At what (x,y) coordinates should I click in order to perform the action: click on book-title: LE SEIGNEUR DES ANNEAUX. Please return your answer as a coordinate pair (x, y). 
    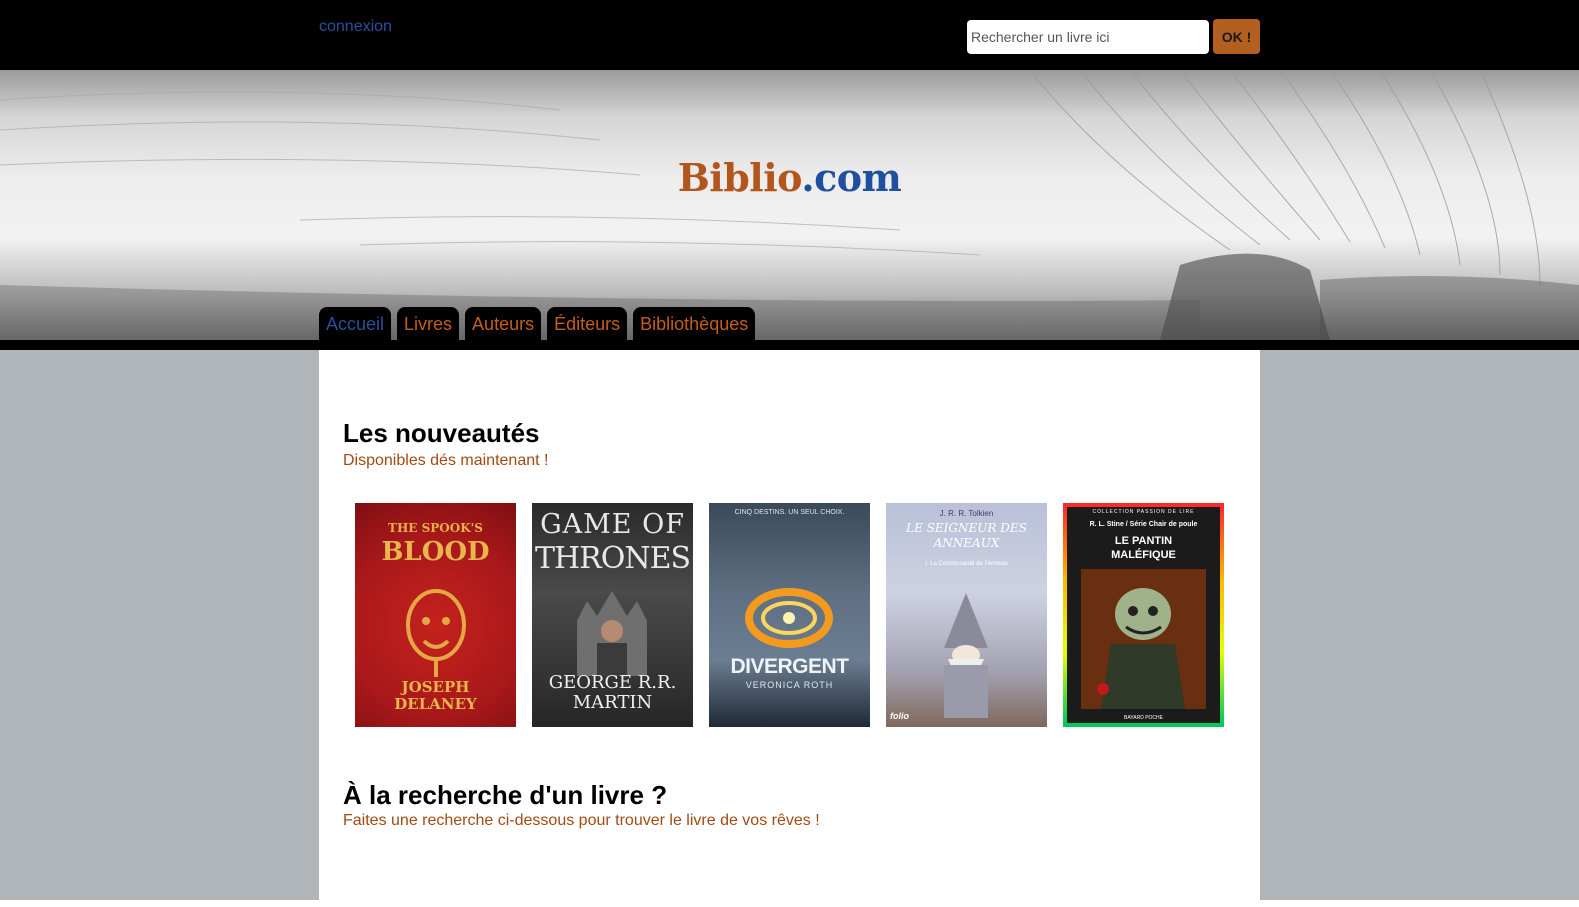
    Looking at the image, I should click on (966, 535).